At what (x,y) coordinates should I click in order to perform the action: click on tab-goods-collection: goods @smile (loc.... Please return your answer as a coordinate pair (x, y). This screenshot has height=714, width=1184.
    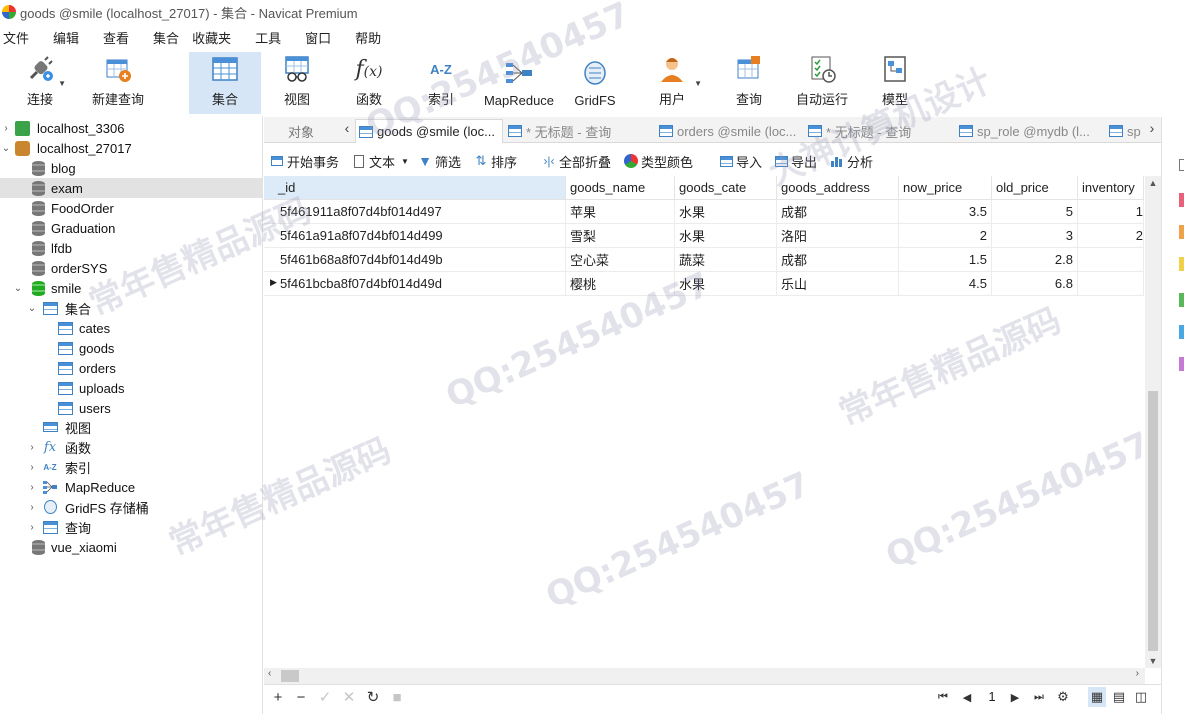
    Looking at the image, I should click on (429, 131).